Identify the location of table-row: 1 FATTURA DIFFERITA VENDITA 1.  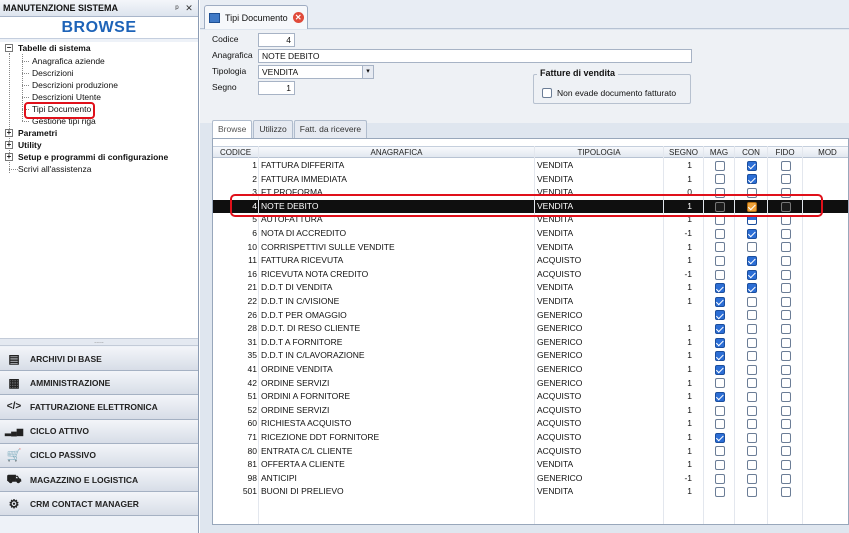
(530, 166).